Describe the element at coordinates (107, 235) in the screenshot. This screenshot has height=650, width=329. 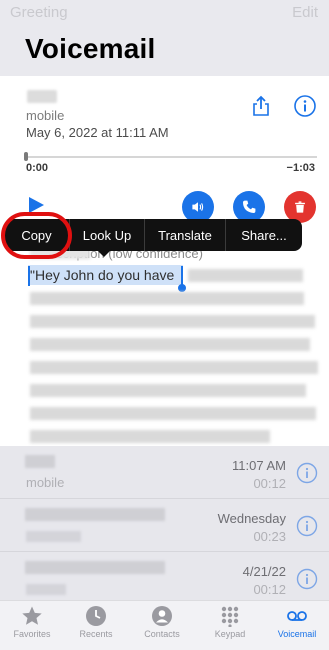
I see `menu-item-look-up: Look Up` at that location.